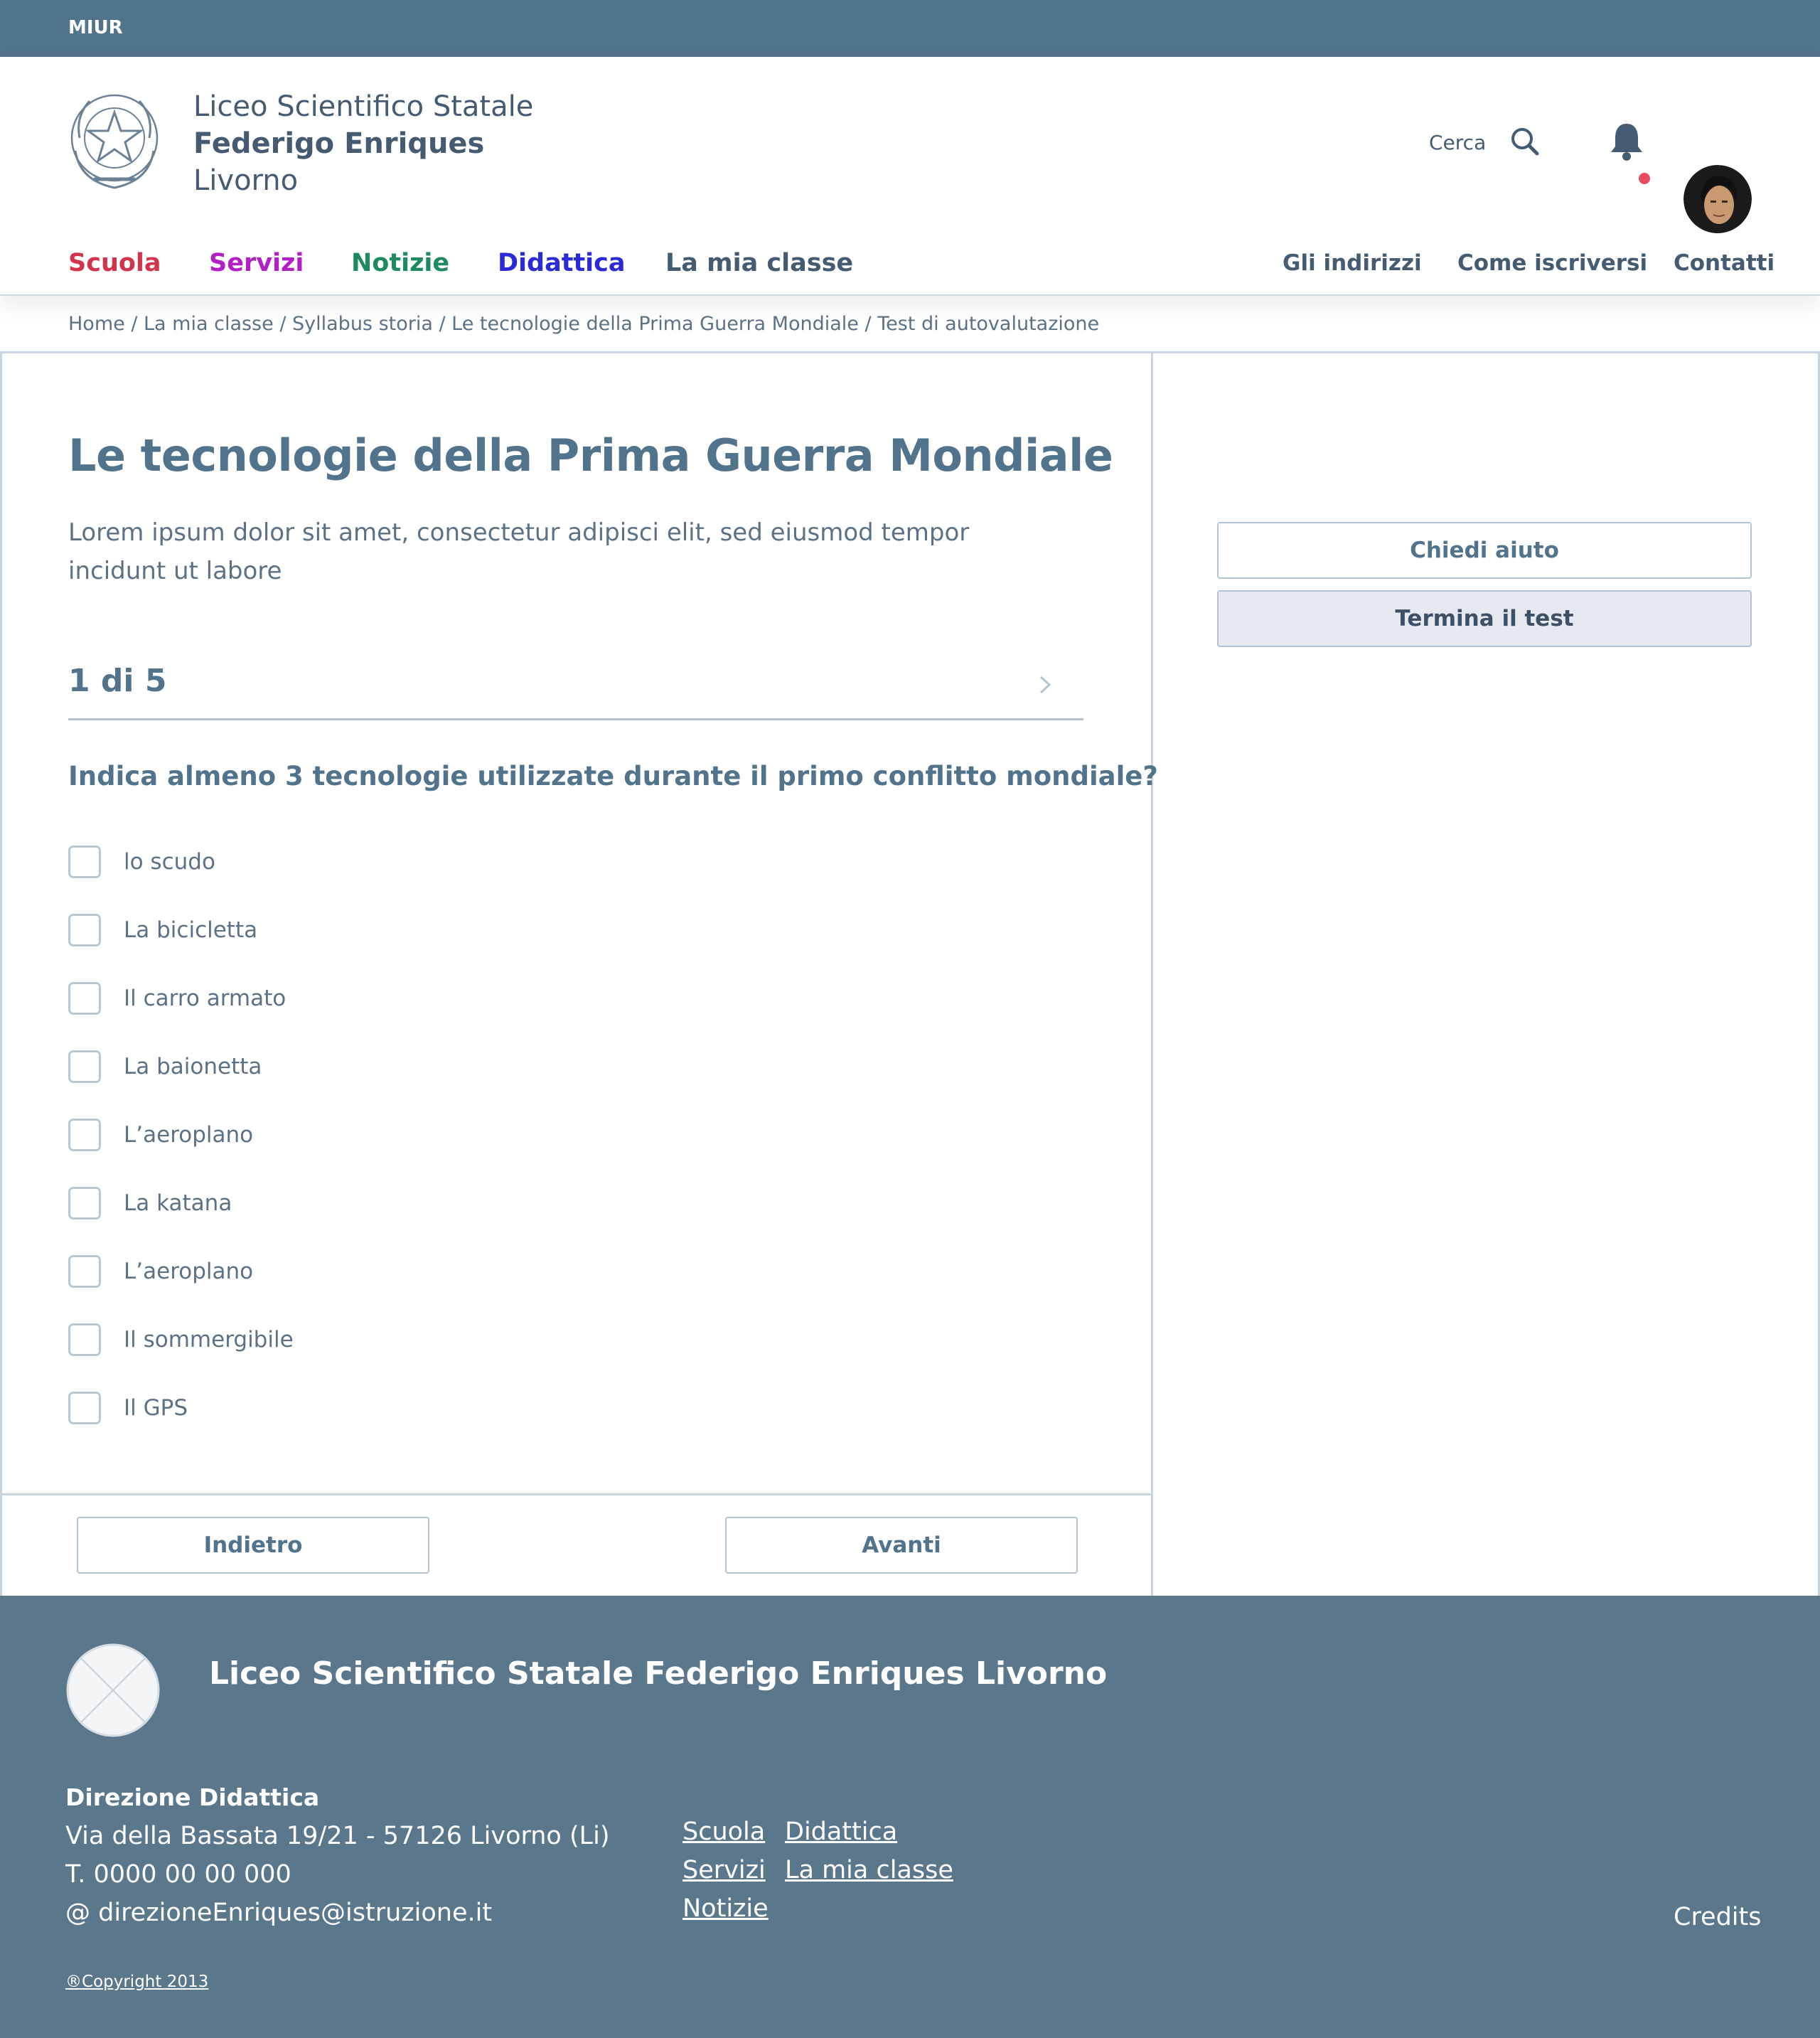 The width and height of the screenshot is (1820, 2038). Describe the element at coordinates (191, 930) in the screenshot. I see `option-label: La bicicletta` at that location.